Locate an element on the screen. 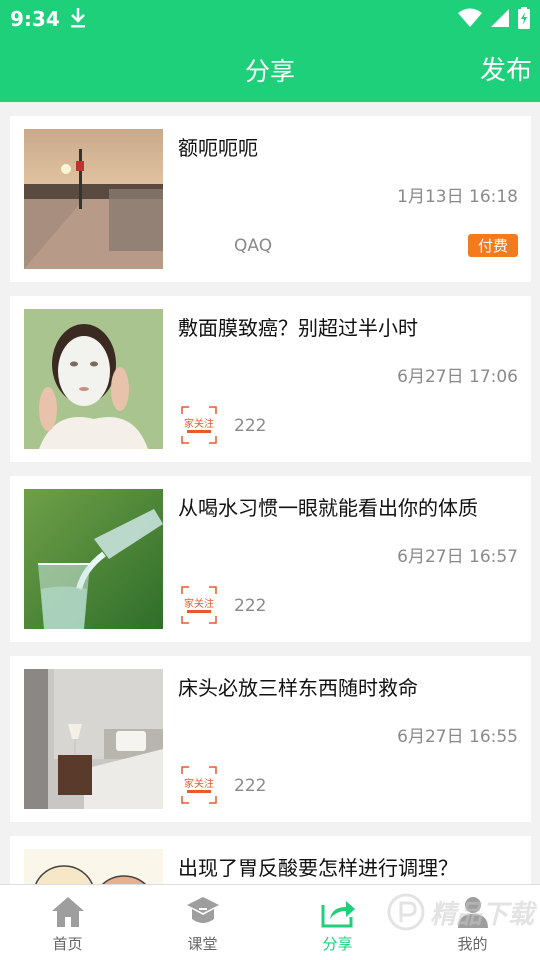 Image resolution: width=540 pixels, height=960 pixels. status-time: 9:34 is located at coordinates (35, 19).